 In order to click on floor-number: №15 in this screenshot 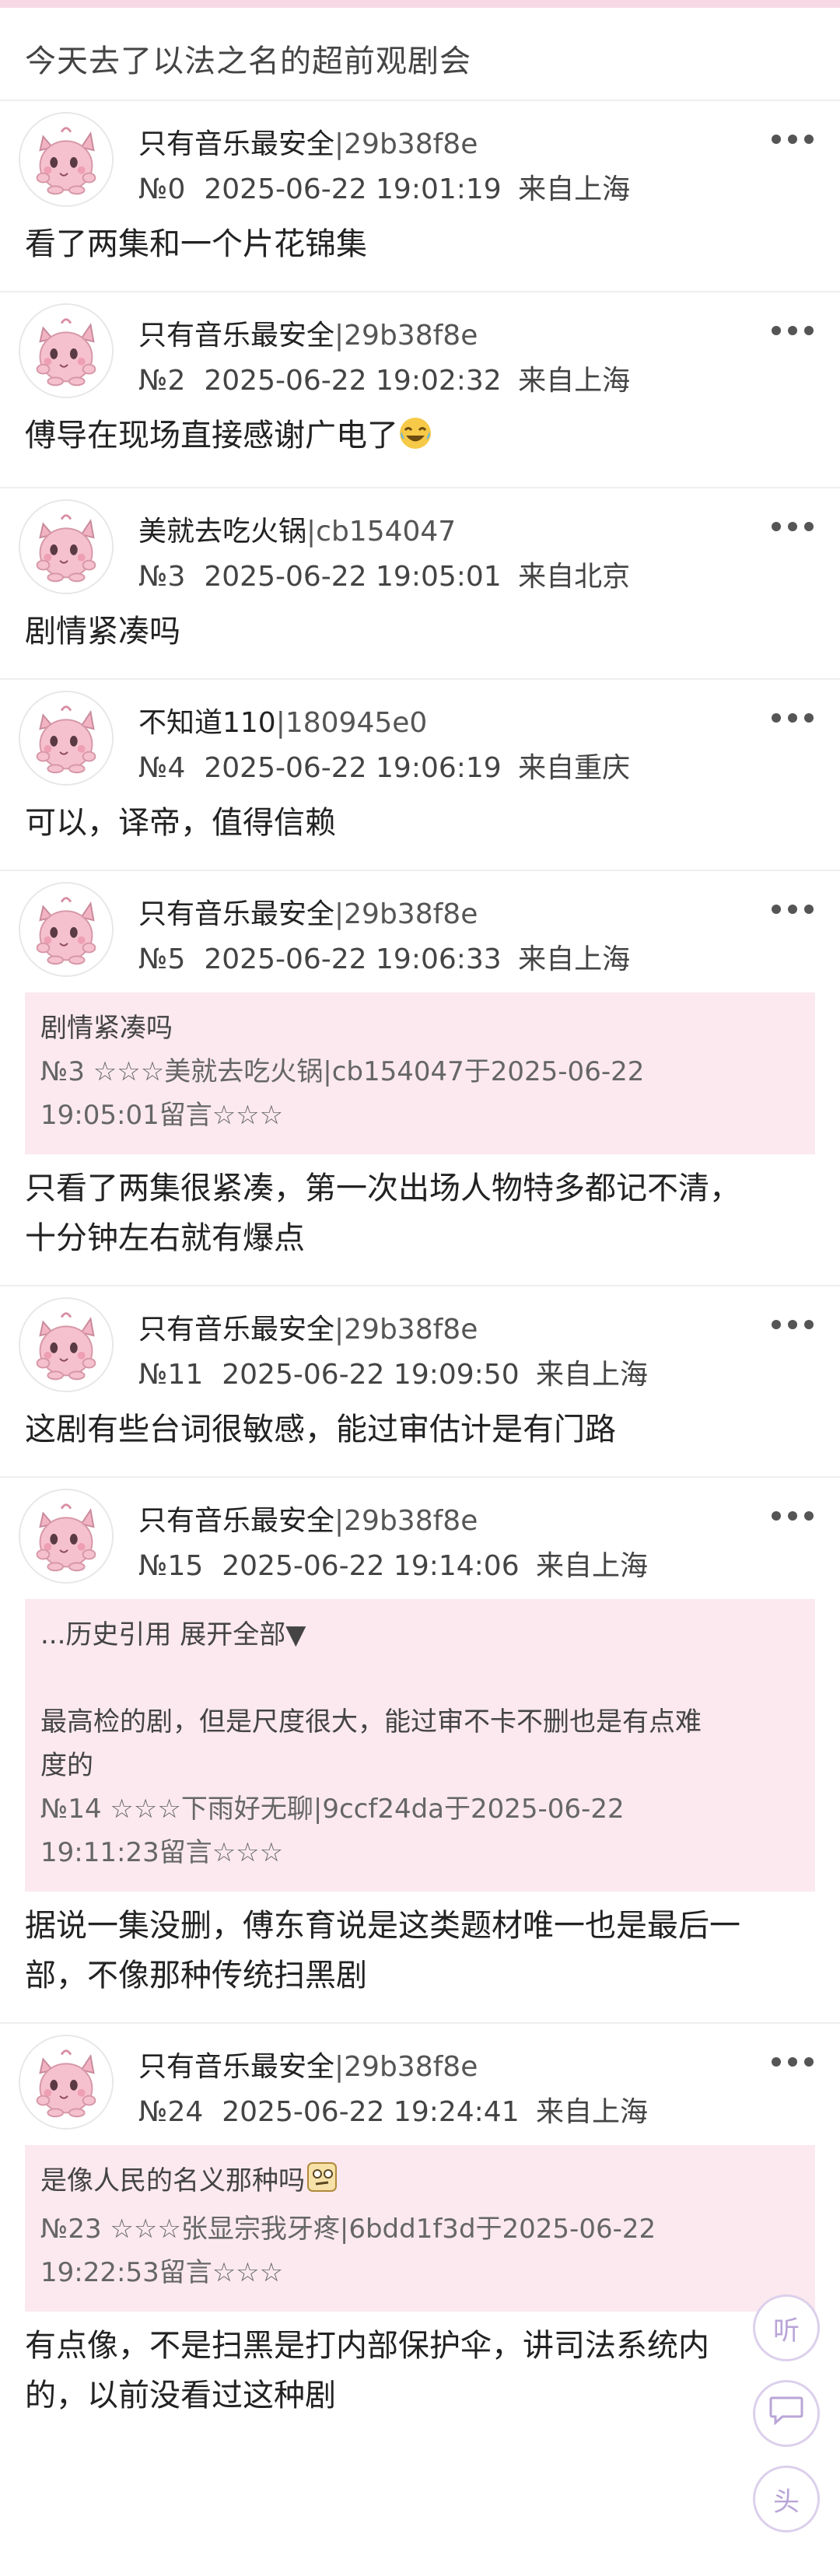, I will do `click(171, 1566)`.